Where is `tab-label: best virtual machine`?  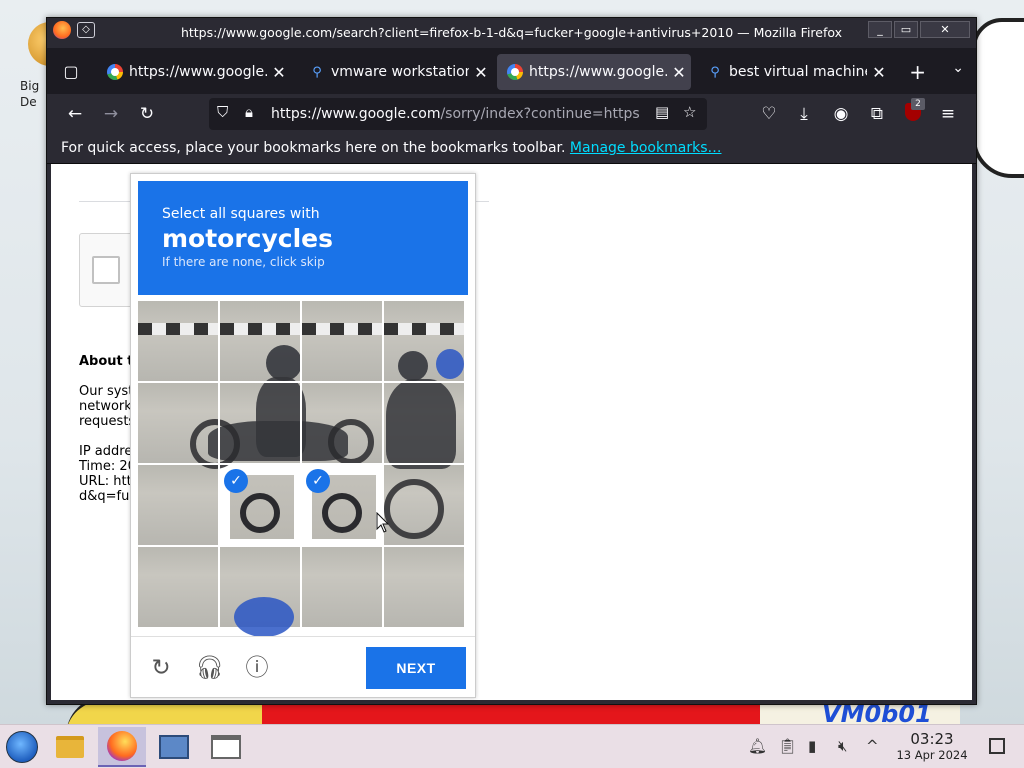
tab-label: best virtual machine is located at coordinates (798, 72).